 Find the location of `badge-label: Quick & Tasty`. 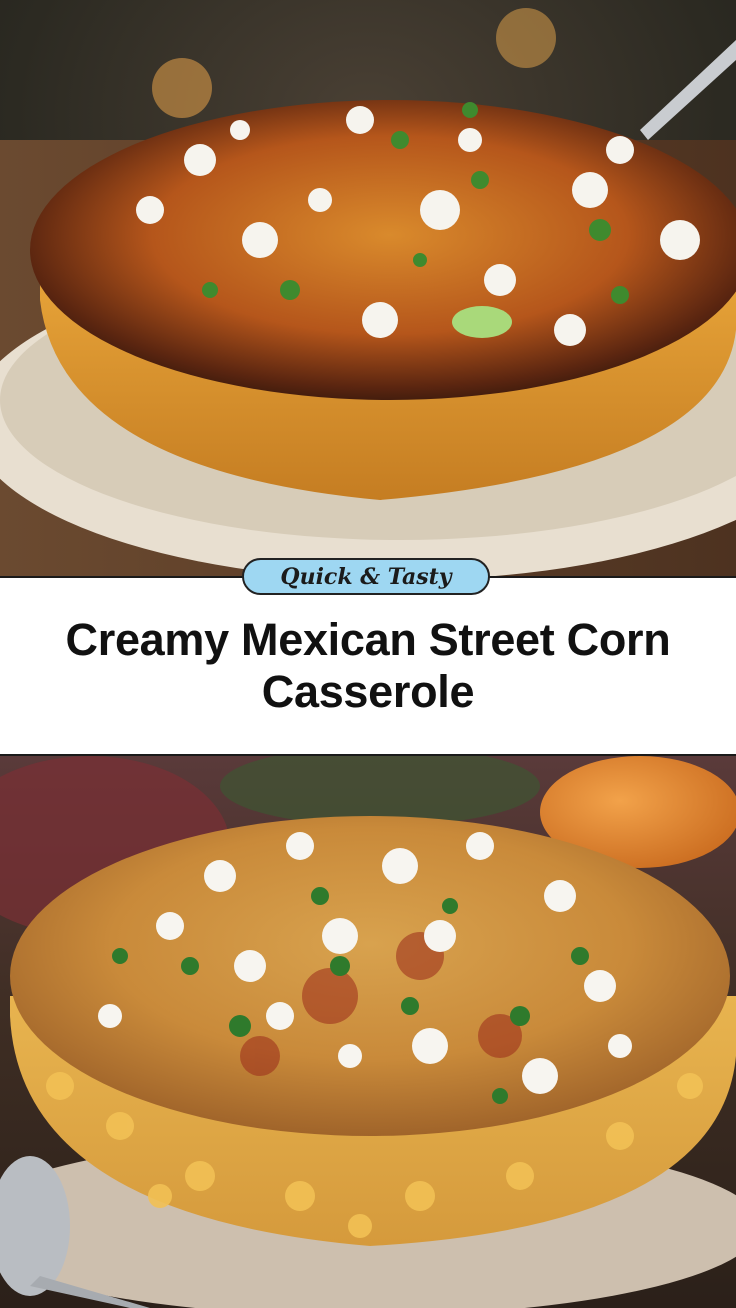

badge-label: Quick & Tasty is located at coordinates (366, 576).